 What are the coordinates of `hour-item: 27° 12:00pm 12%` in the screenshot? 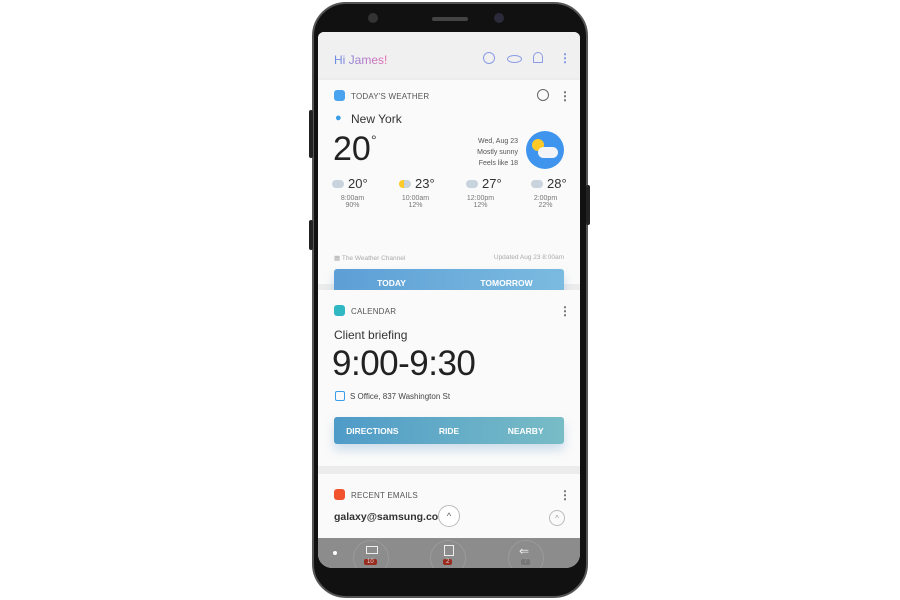 It's located at (480, 192).